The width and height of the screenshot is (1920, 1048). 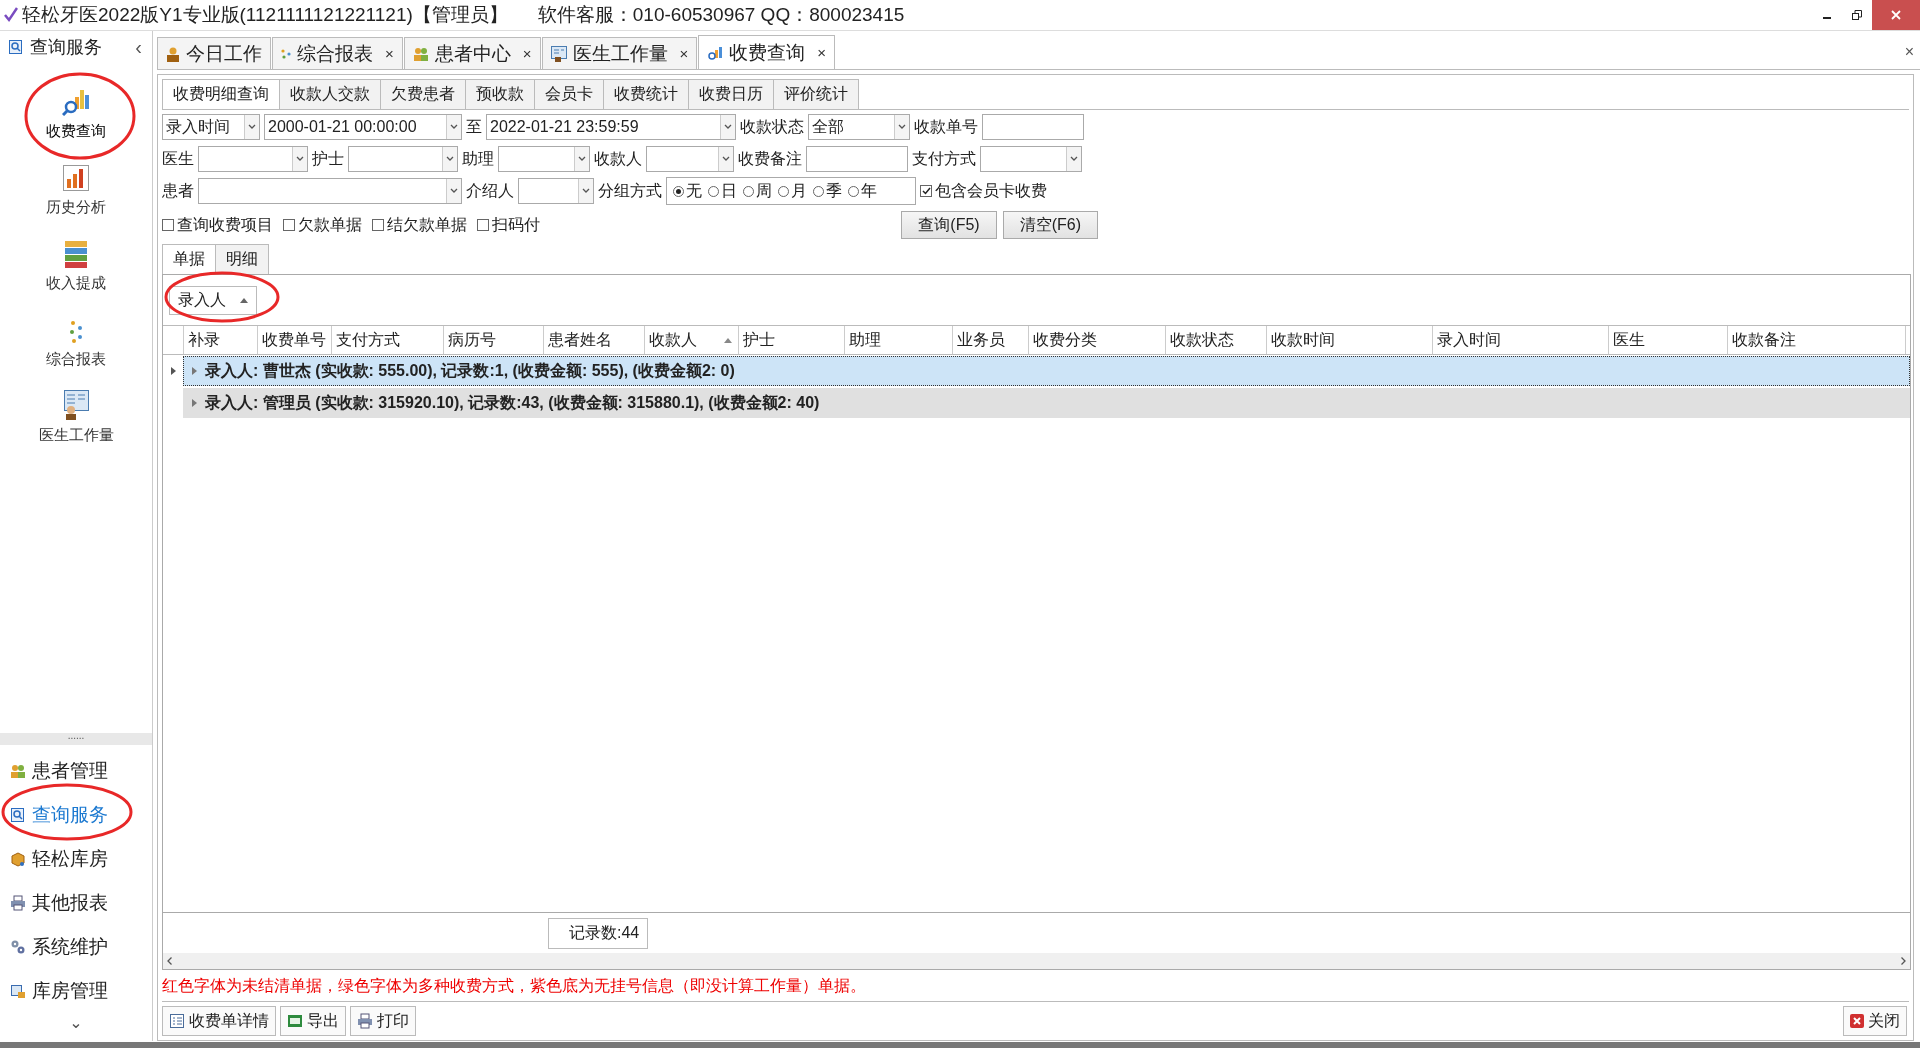 I want to click on sub-tab: 预收款, so click(x=500, y=94).